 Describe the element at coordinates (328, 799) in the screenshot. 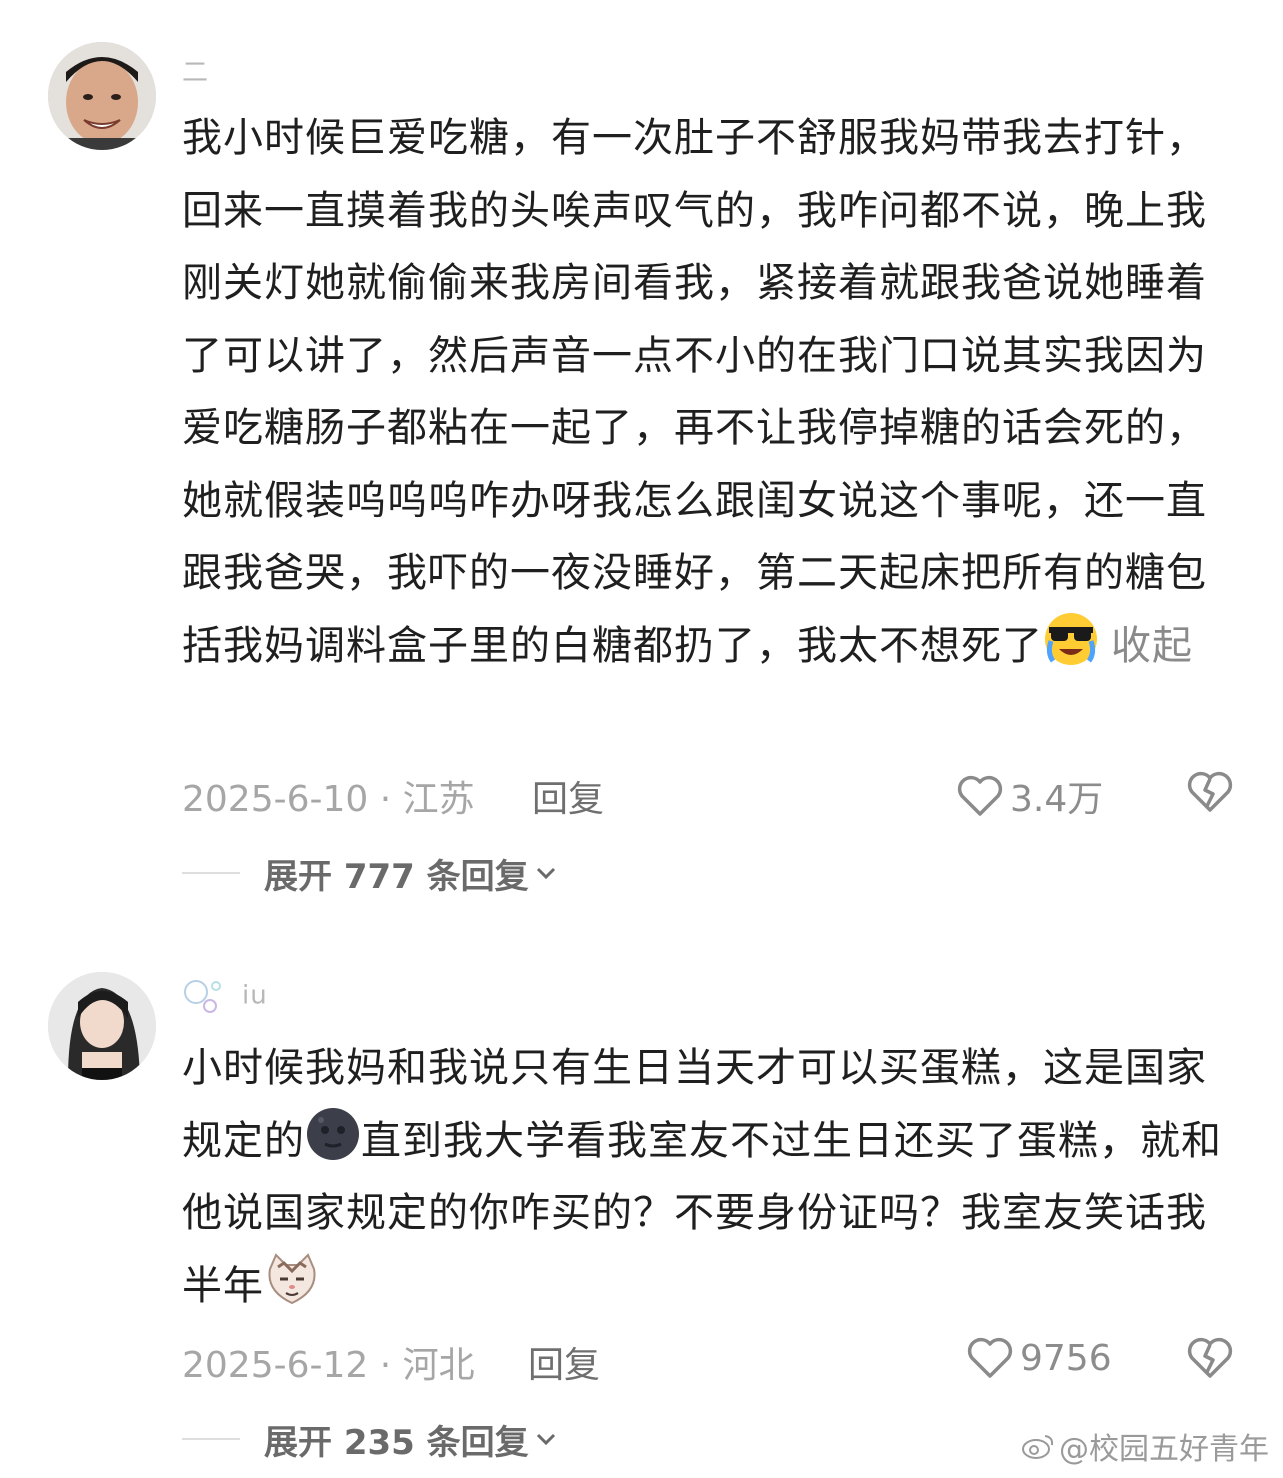

I see `date-location: 2025-6-10 · 江苏` at that location.